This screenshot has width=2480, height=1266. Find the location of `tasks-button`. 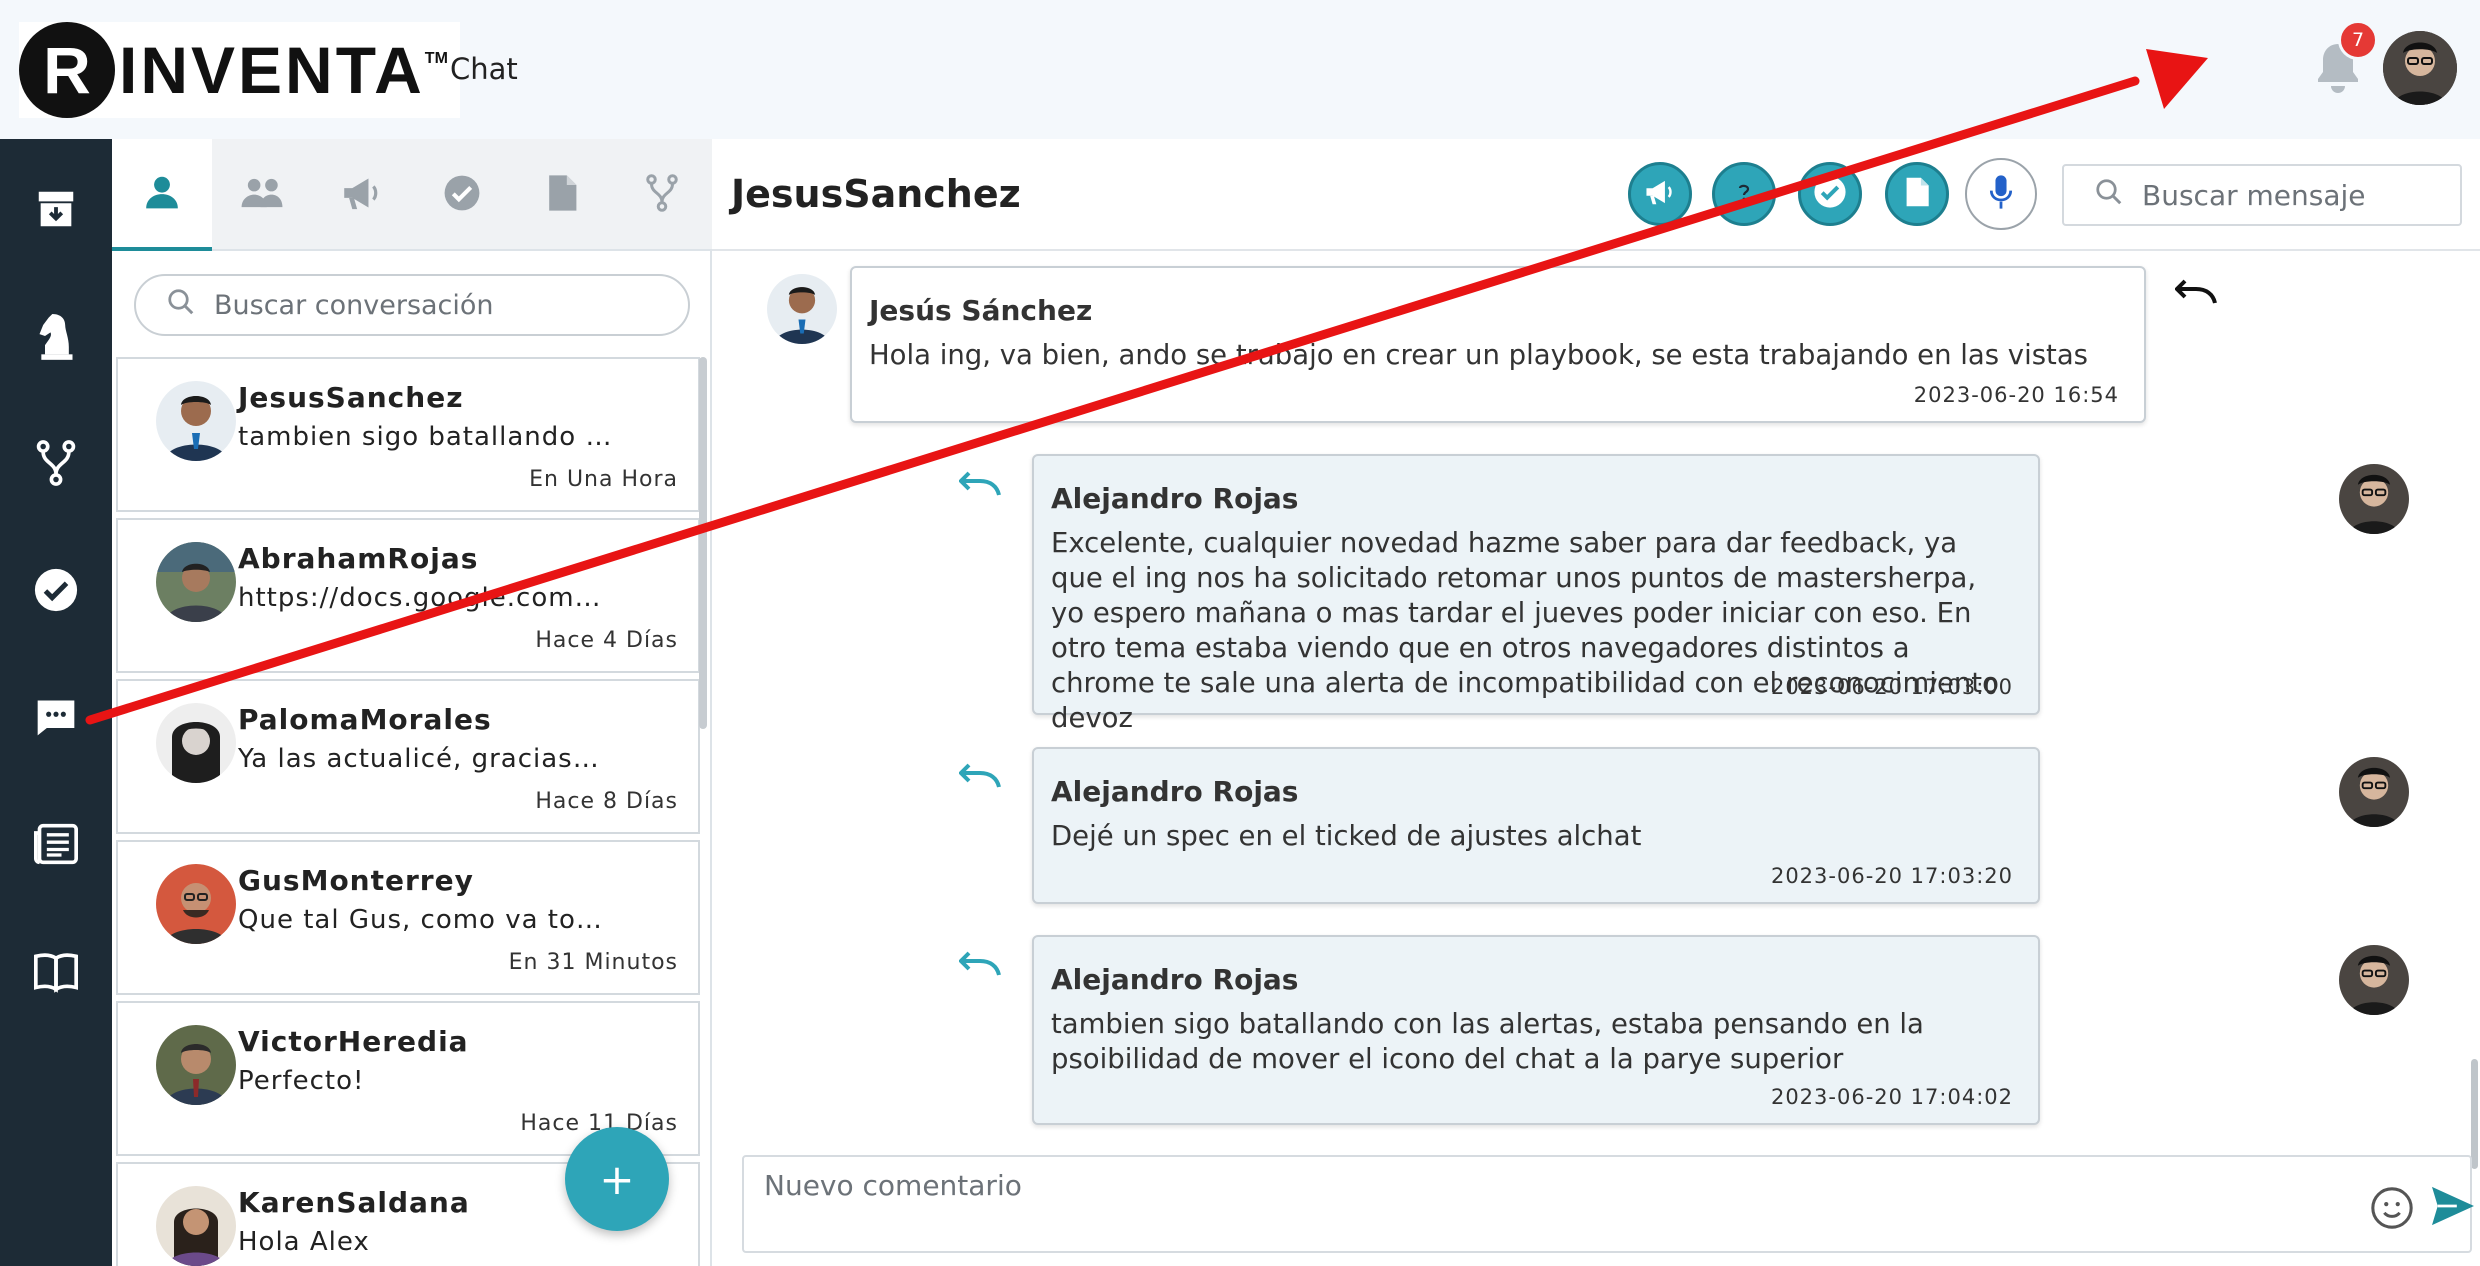

tasks-button is located at coordinates (1830, 194).